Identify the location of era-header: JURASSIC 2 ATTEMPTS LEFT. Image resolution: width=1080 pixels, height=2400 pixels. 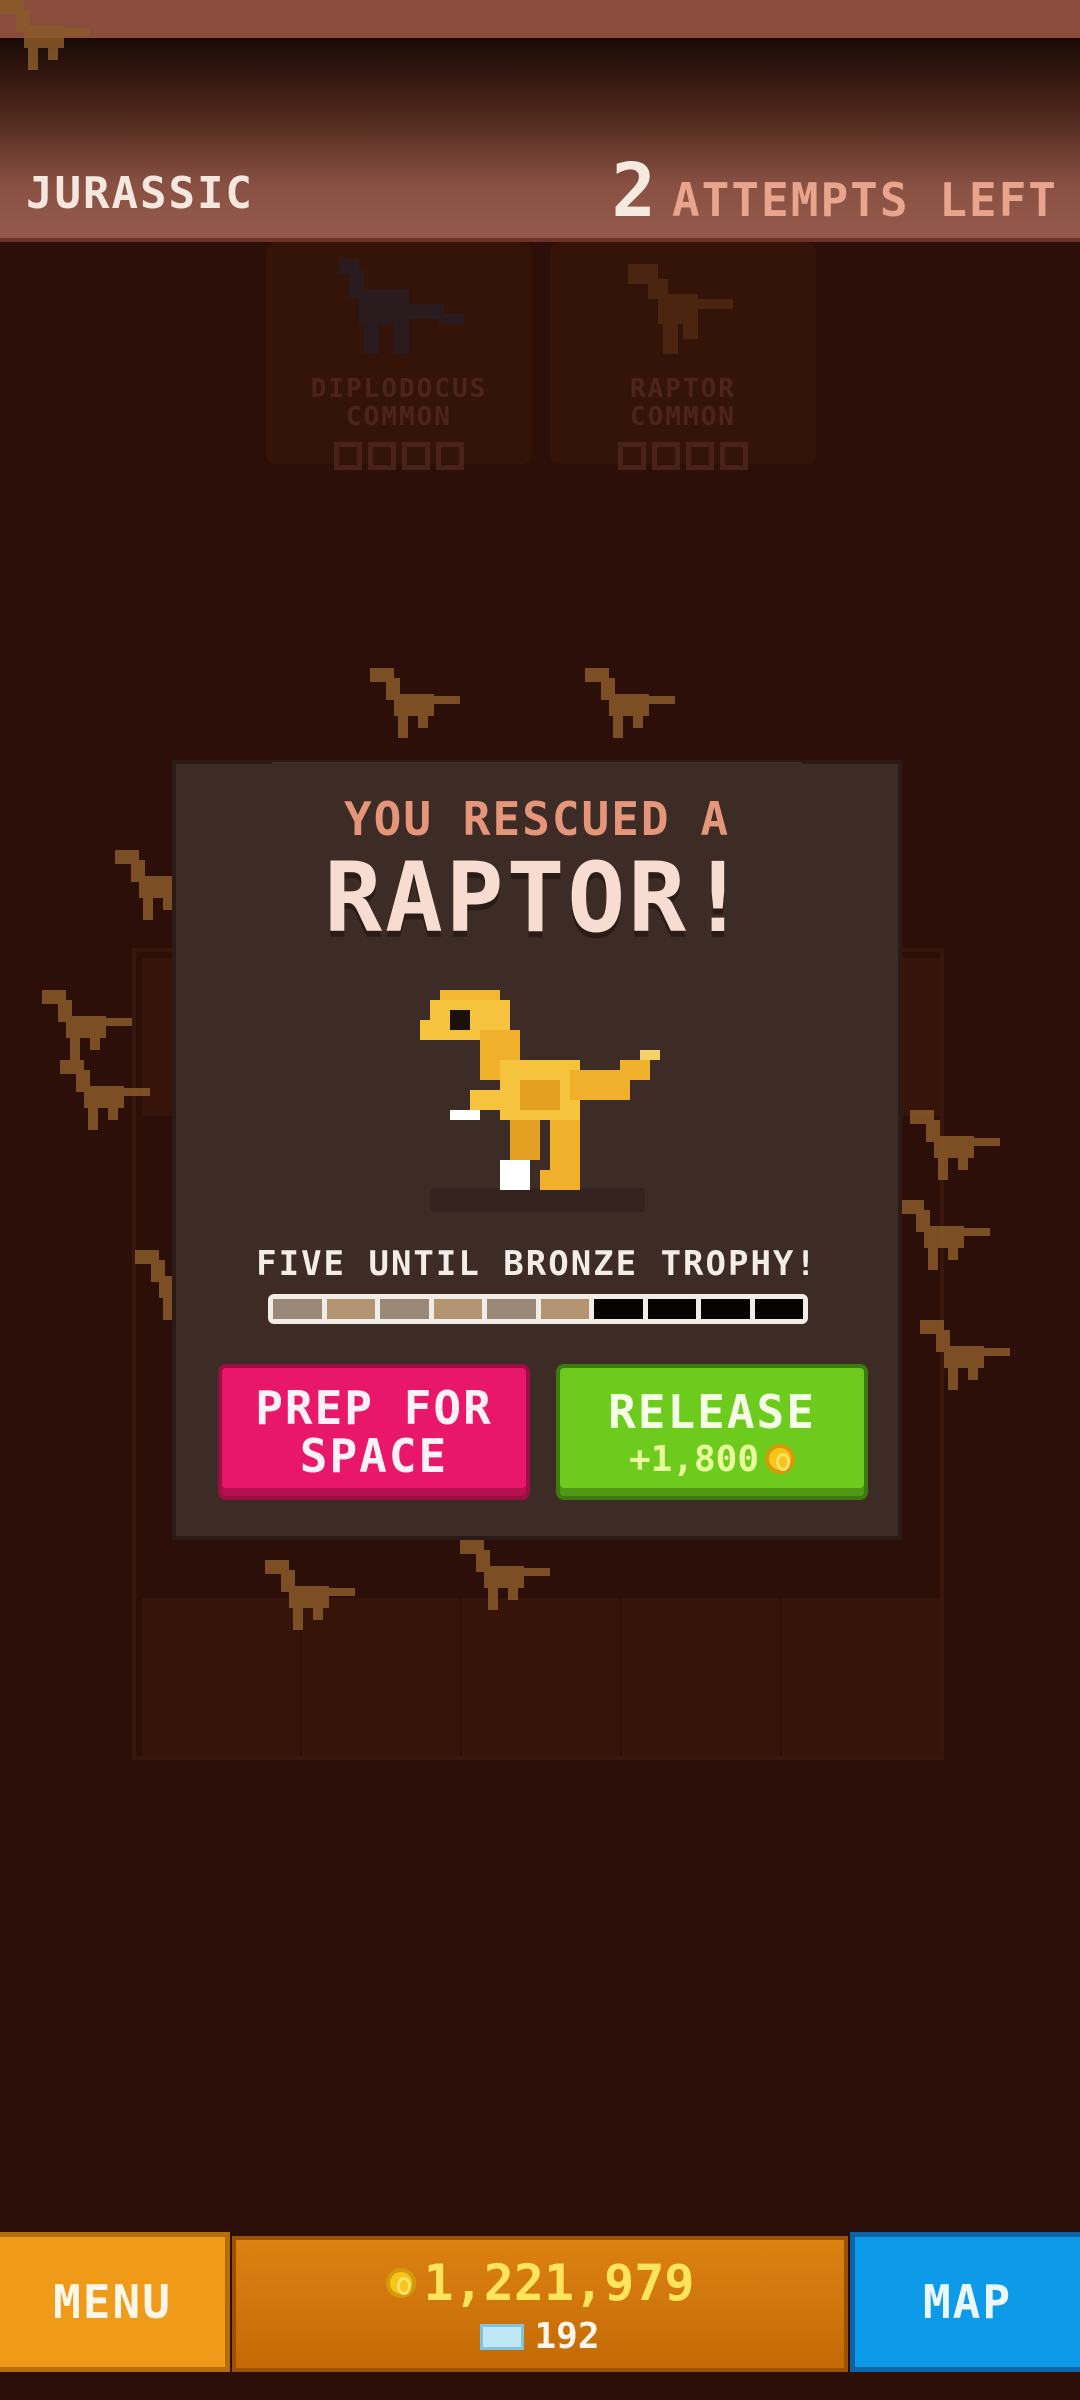
(540, 140).